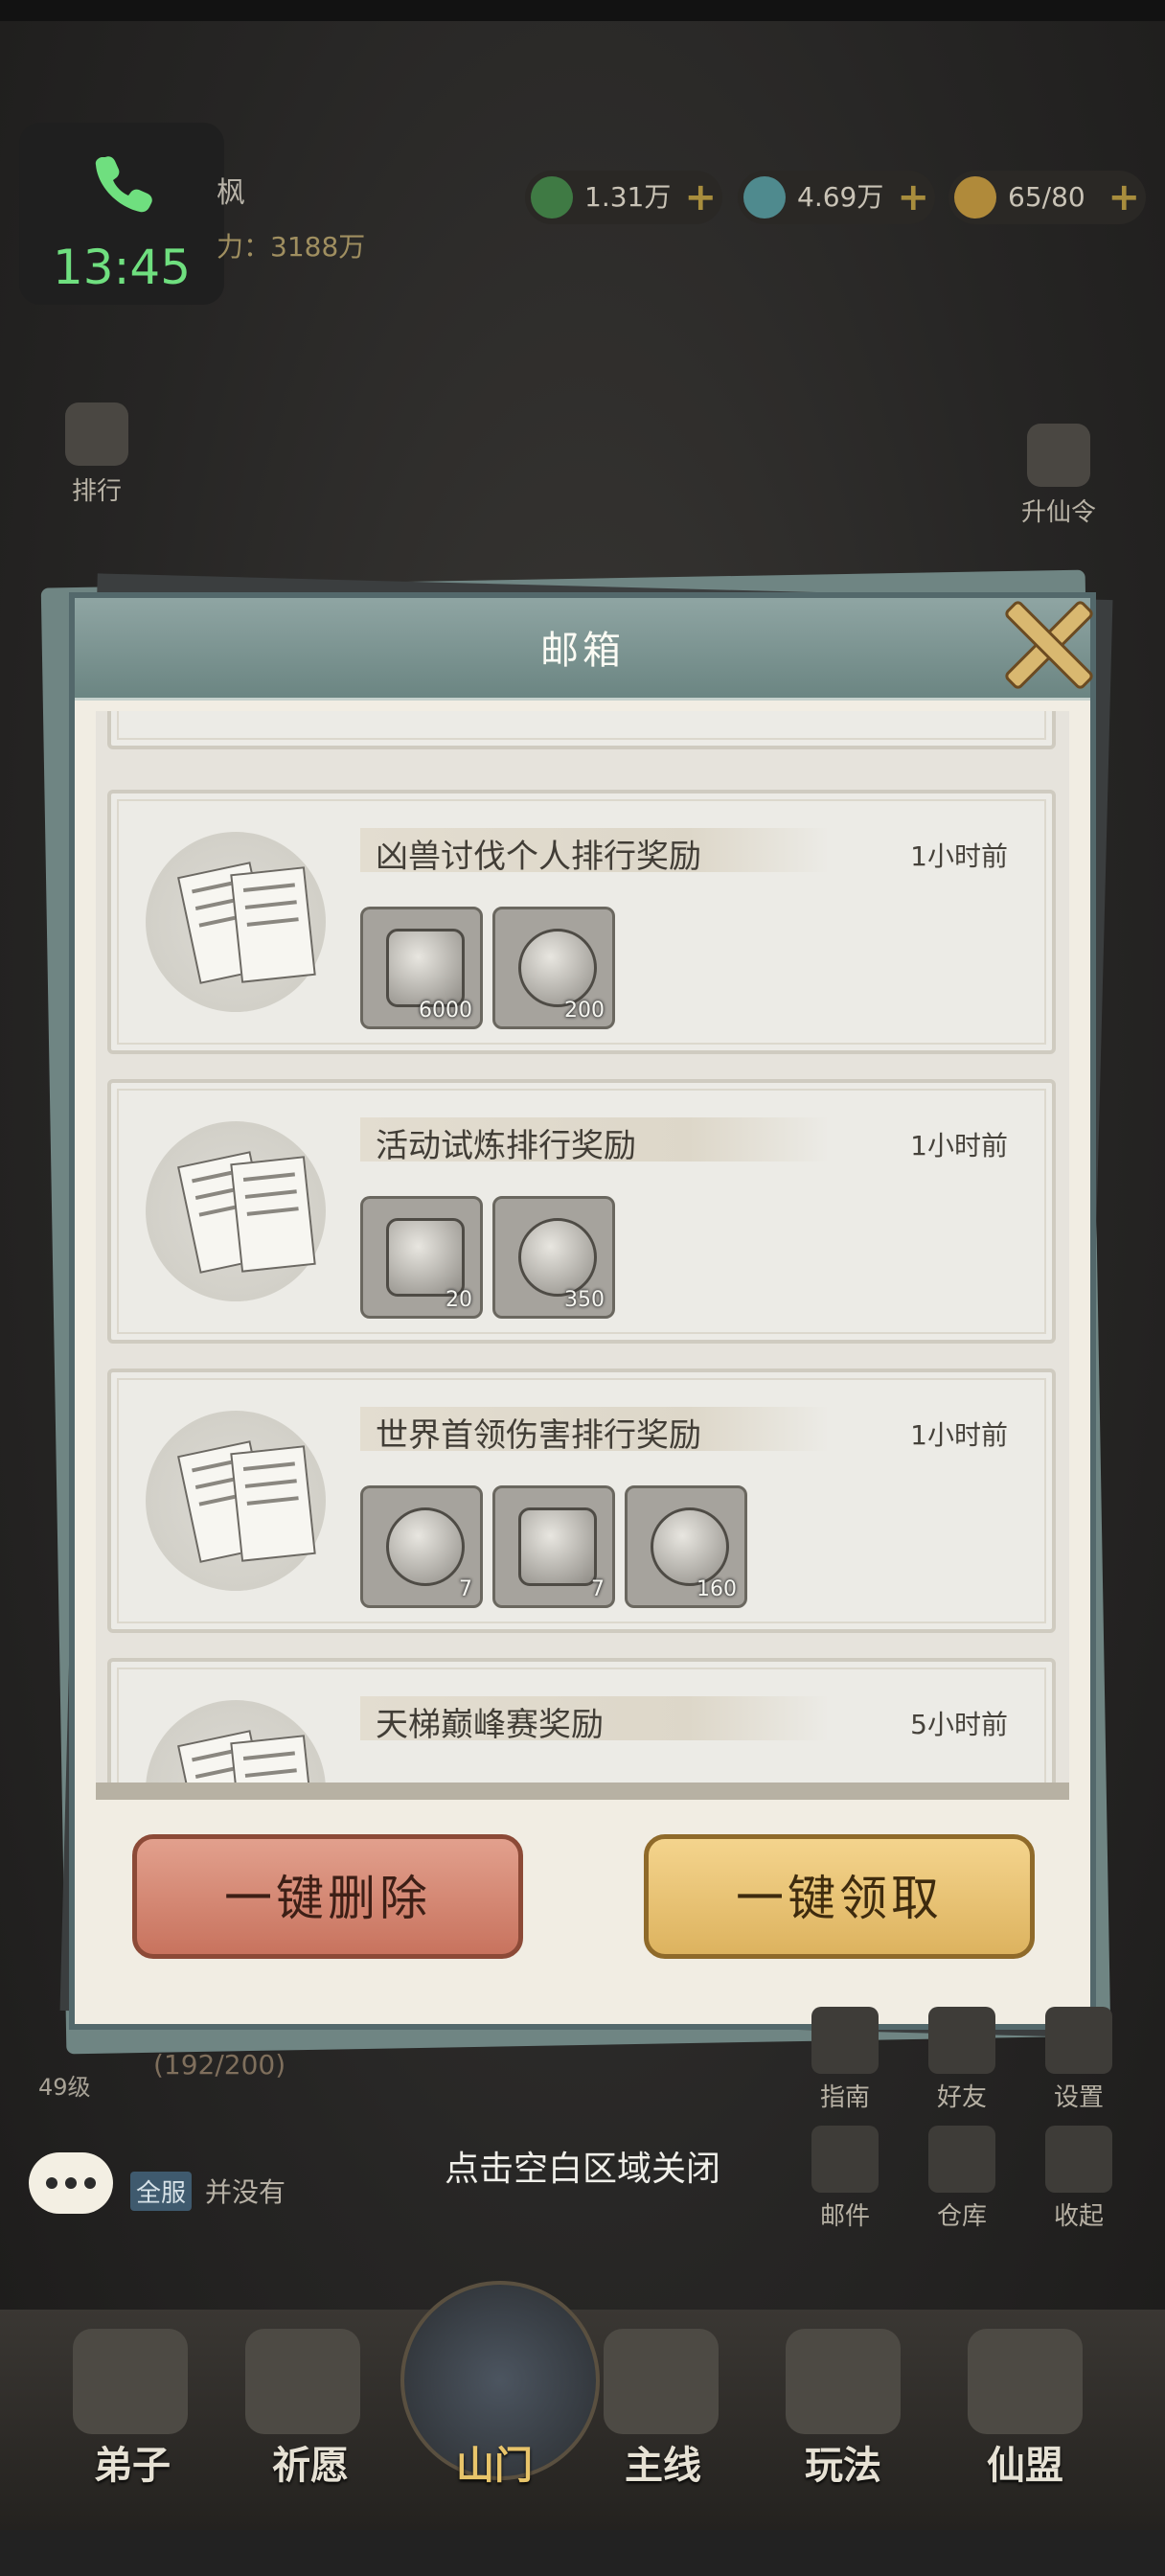  I want to click on mail-title: 凶兽讨伐个人排行奖励, so click(538, 857).